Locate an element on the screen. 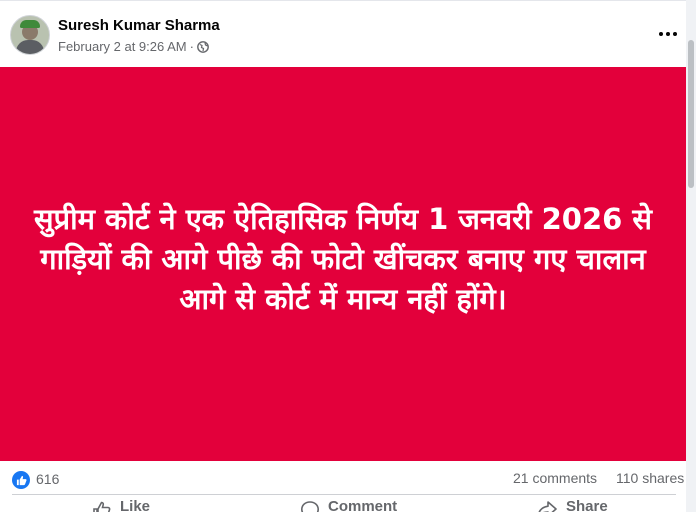 The width and height of the screenshot is (696, 512). post-meta: February 2 at 9:26 AM · is located at coordinates (133, 46).